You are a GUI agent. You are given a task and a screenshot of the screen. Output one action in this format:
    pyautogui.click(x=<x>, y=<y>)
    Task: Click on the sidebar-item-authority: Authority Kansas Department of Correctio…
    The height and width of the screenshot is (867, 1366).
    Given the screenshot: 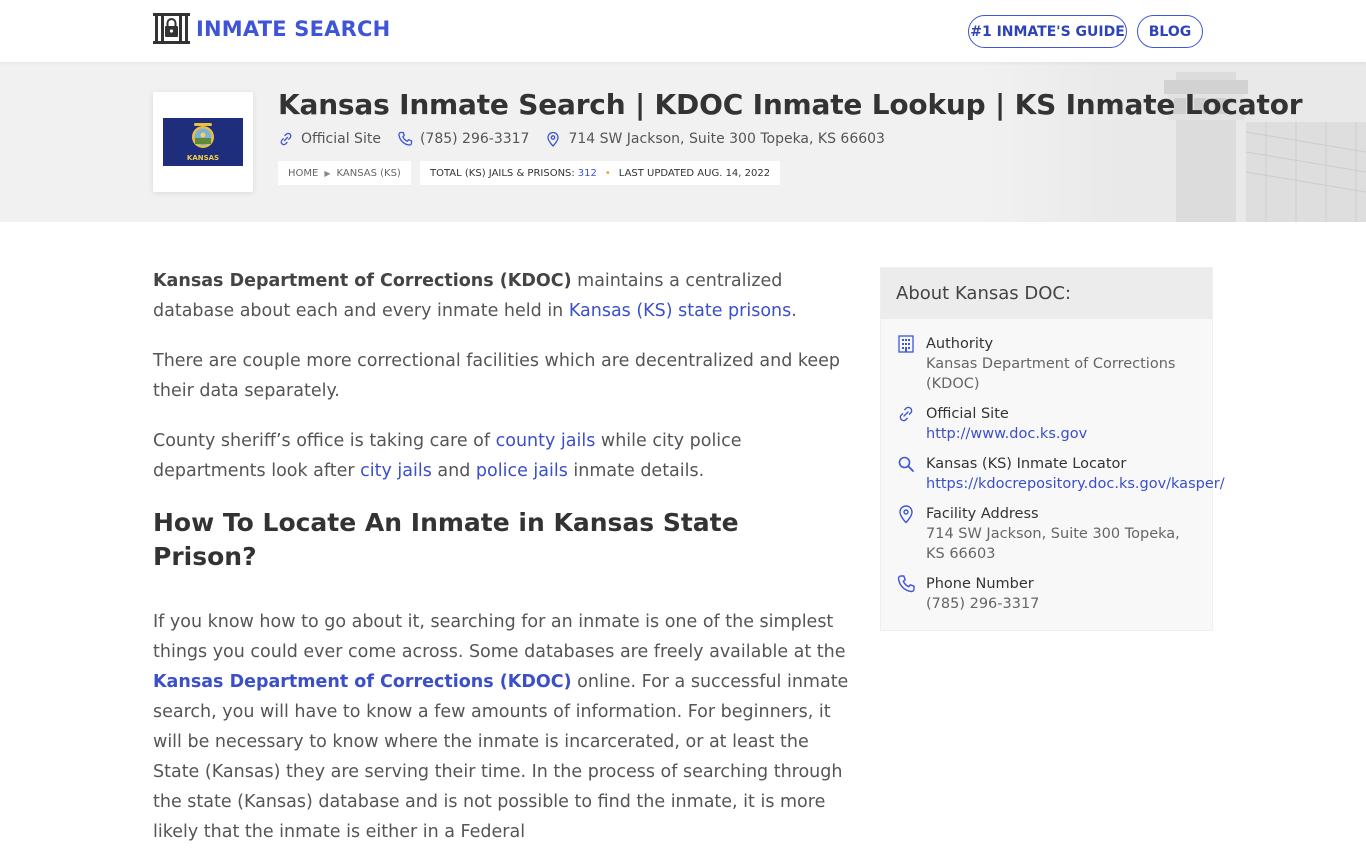 What is the action you would take?
    pyautogui.click(x=1046, y=364)
    